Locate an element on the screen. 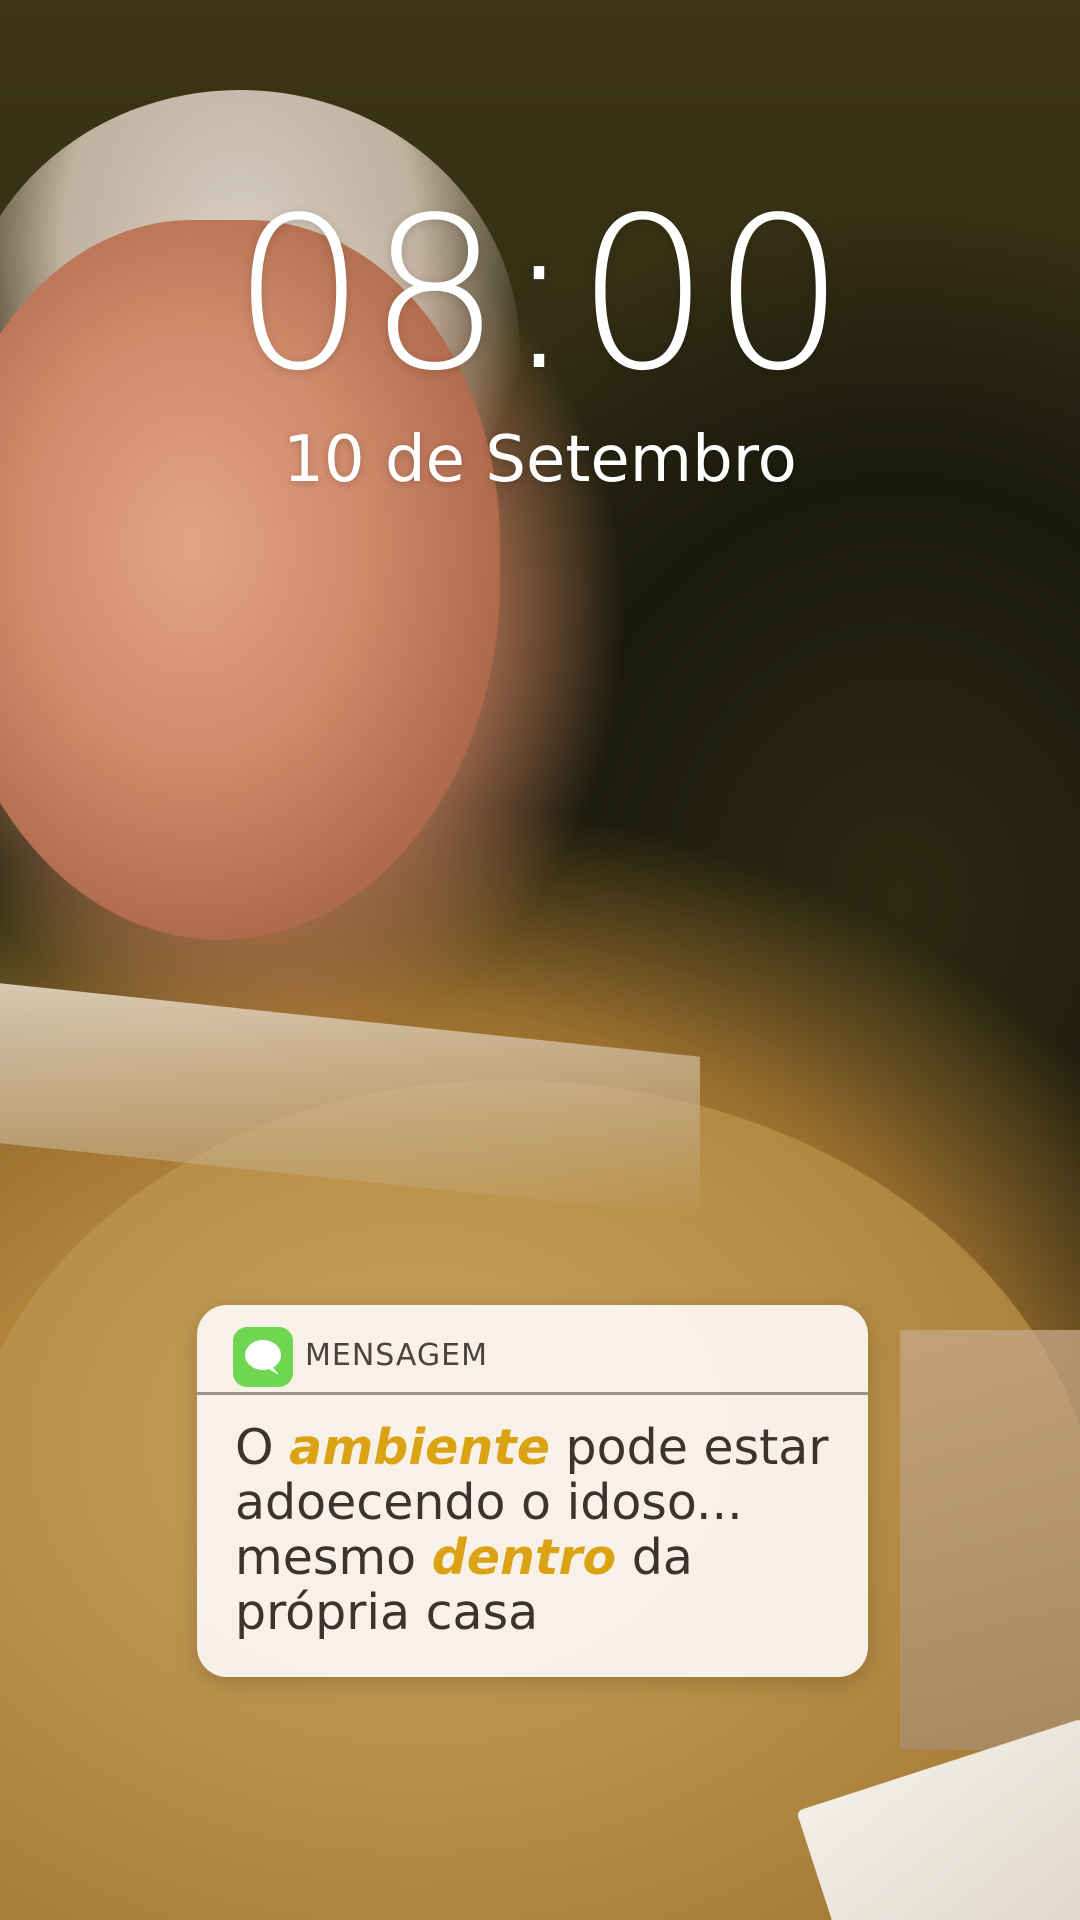 The height and width of the screenshot is (1920, 1080). notification-header: MENSAGEM is located at coordinates (532, 1350).